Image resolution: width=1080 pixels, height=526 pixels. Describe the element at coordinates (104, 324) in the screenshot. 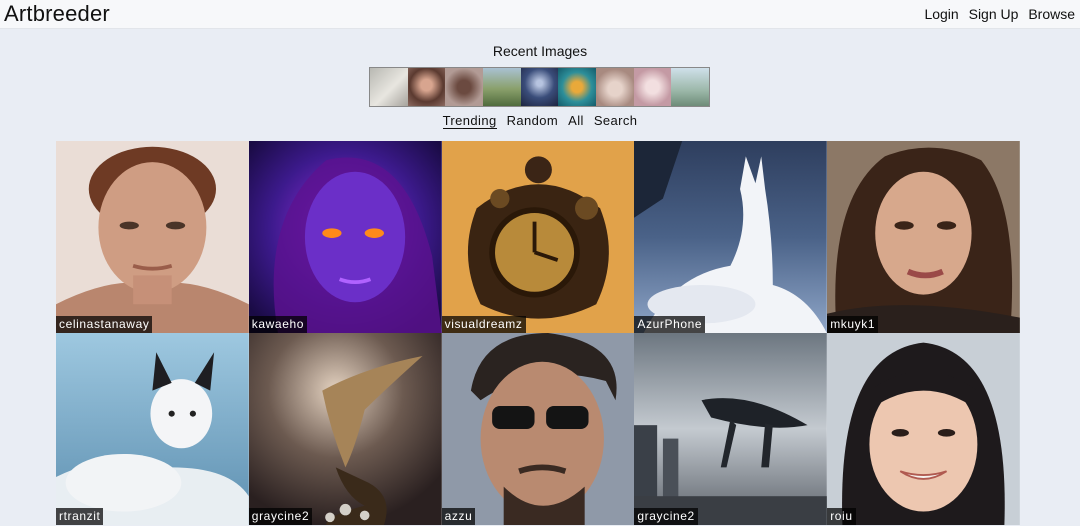

I see `username-label: celinastanaway` at that location.